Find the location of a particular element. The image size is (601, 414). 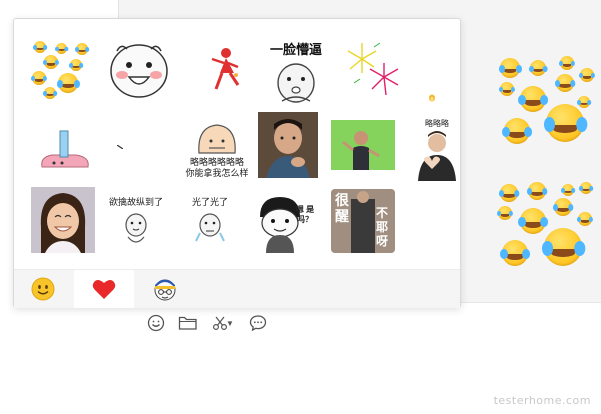

sticker-tab-bar is located at coordinates (237, 288).